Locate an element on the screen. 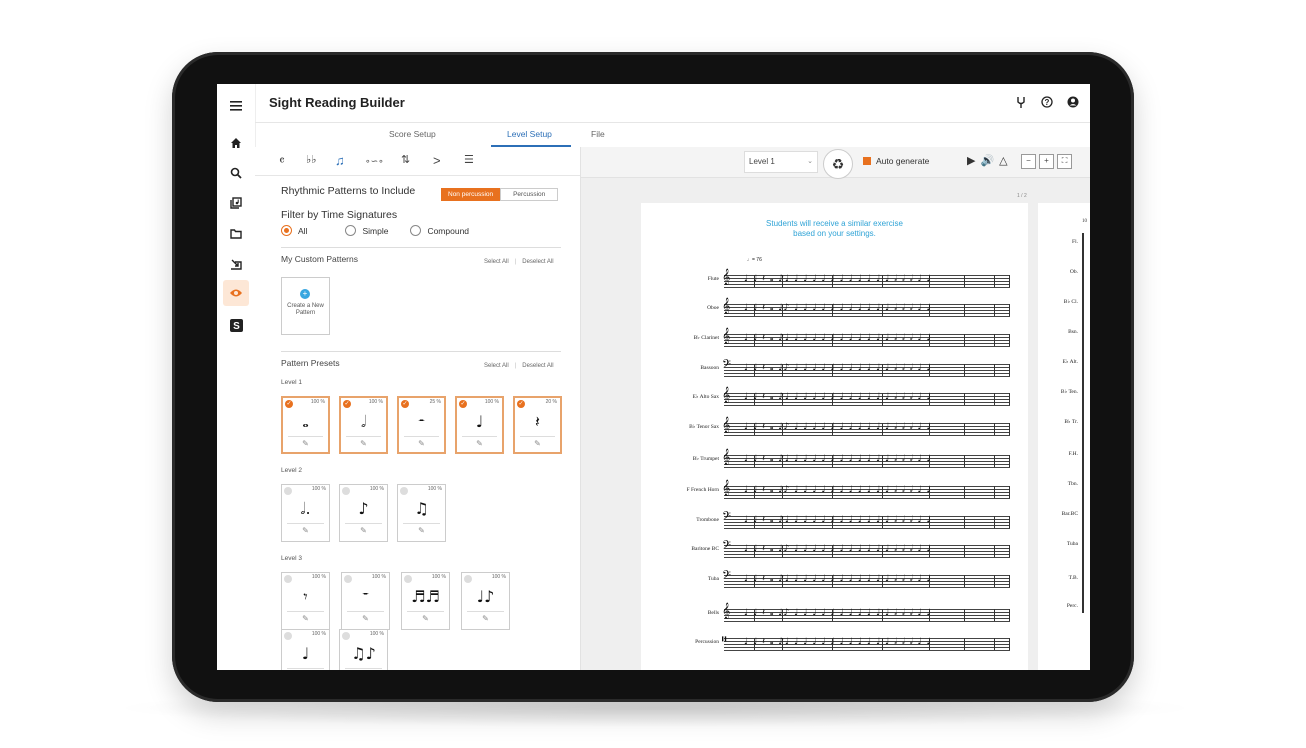  search-icon is located at coordinates (236, 173).